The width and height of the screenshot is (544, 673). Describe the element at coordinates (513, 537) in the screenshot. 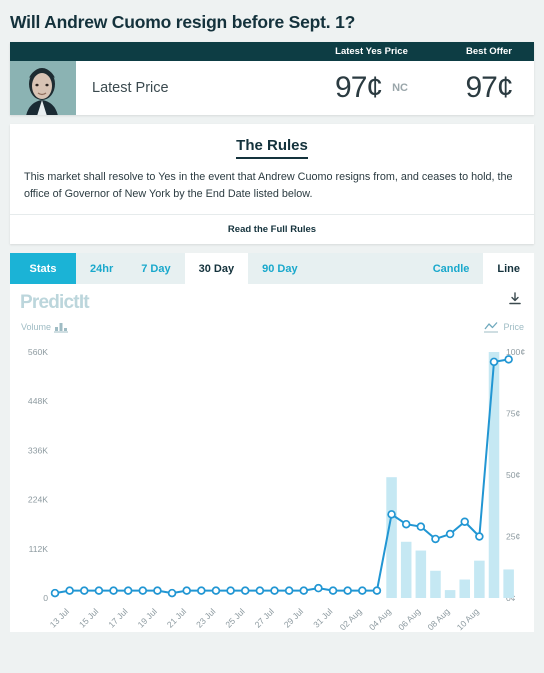

I see `y-axis-tick-price: 25¢` at that location.